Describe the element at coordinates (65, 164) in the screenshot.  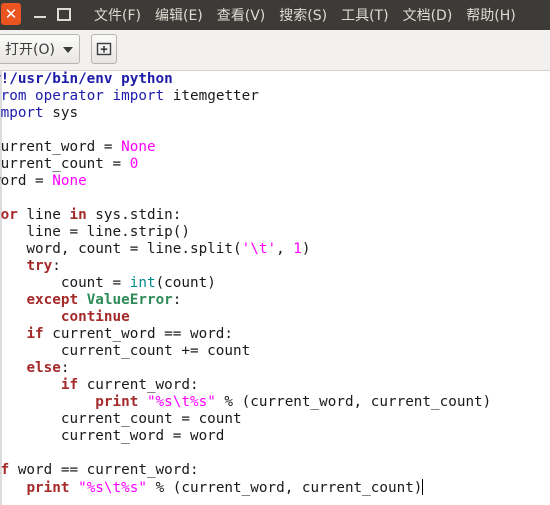
I see `code-token: current_count =` at that location.